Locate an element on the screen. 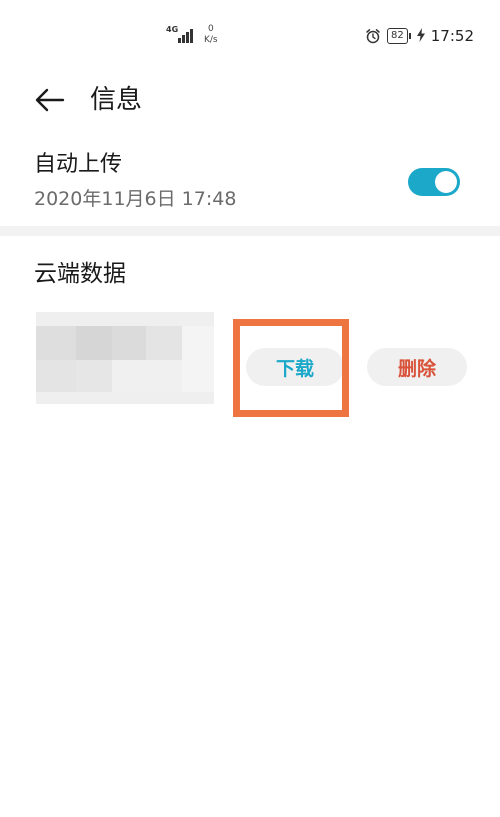 The height and width of the screenshot is (817, 500). back-button is located at coordinates (50, 100).